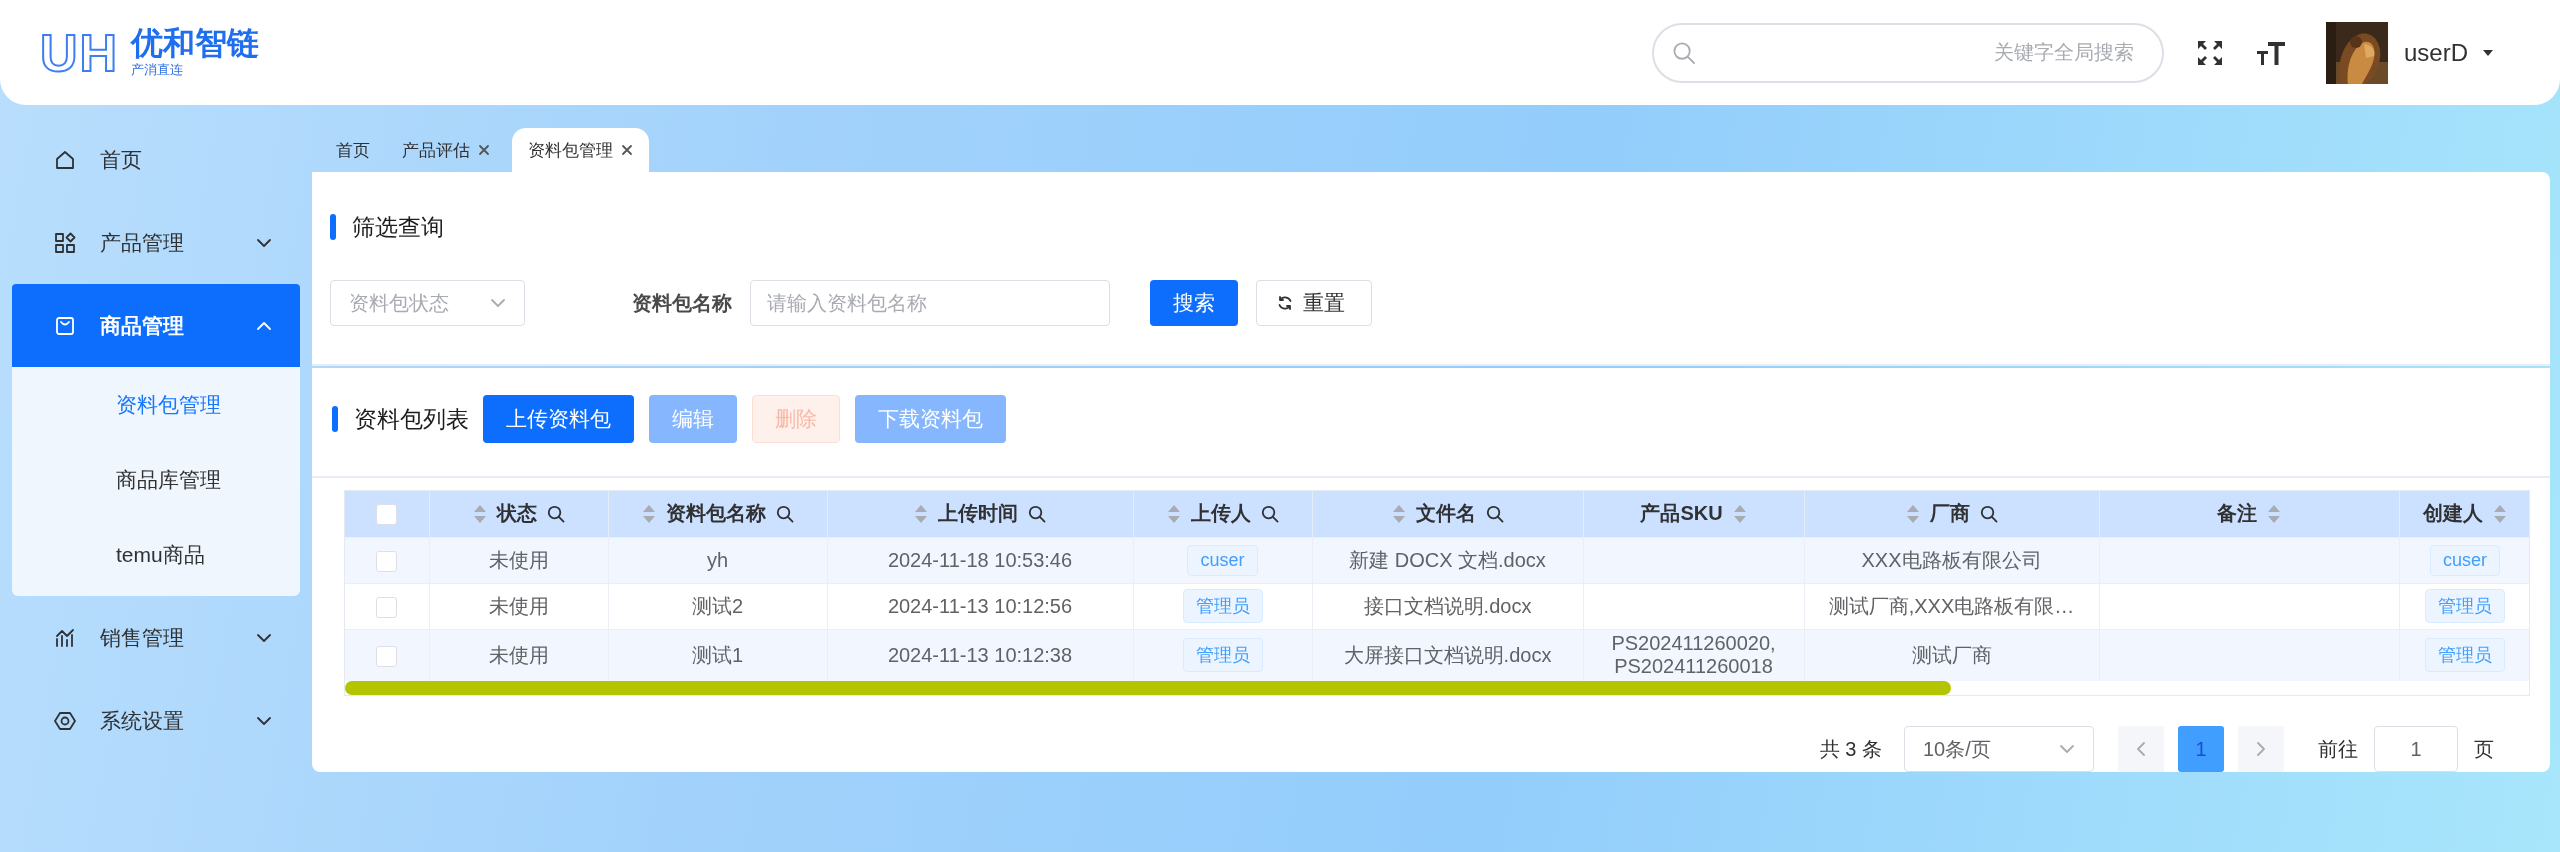 Image resolution: width=2560 pixels, height=852 pixels. I want to click on table-cell: 大屏接口文档说明.docx, so click(1447, 654).